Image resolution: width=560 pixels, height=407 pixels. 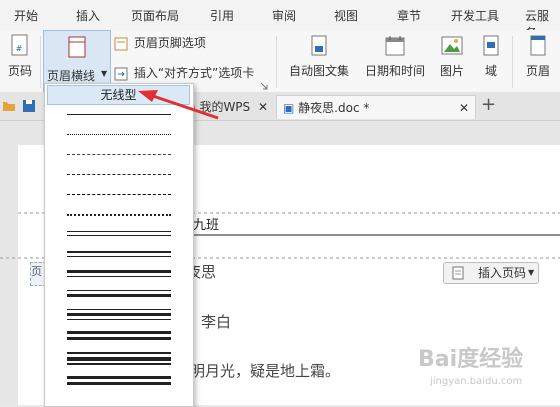 I want to click on field-button: 域, so click(x=491, y=56).